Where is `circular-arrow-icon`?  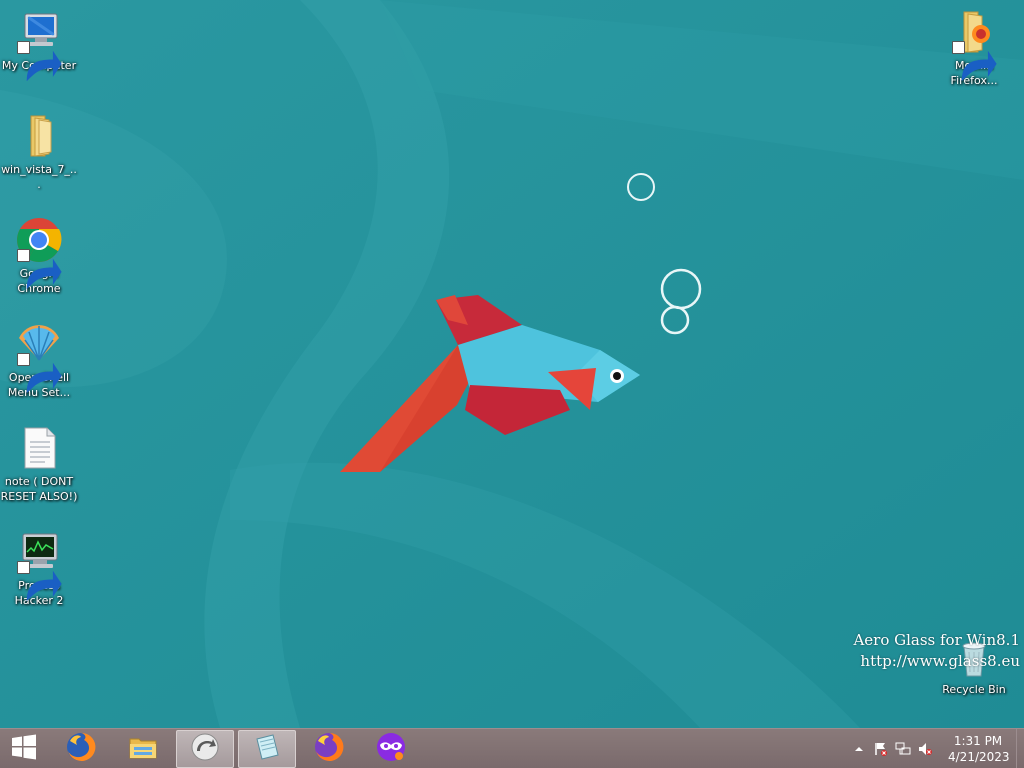 circular-arrow-icon is located at coordinates (205, 749).